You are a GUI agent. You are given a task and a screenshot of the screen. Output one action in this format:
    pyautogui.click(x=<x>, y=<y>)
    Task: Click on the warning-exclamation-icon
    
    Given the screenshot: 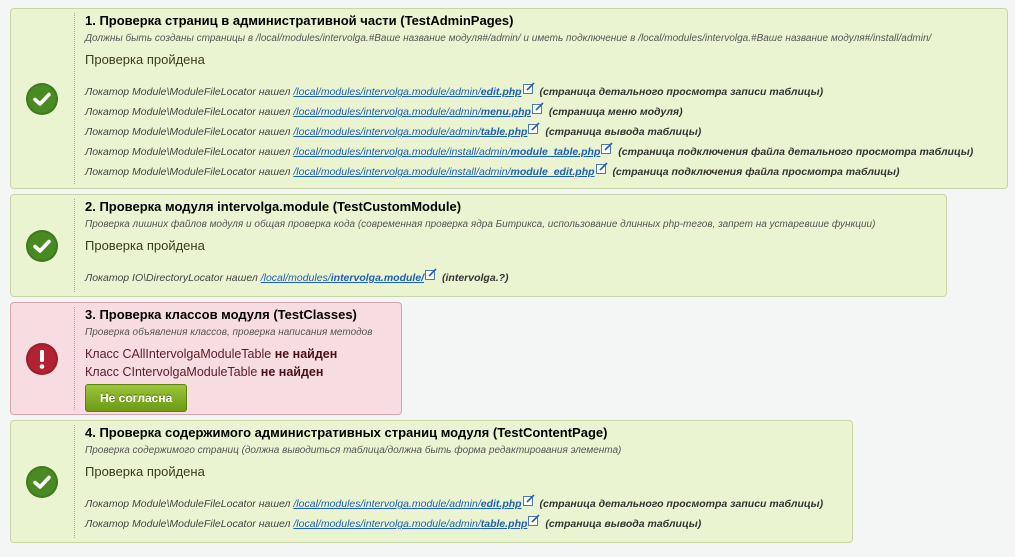 What is the action you would take?
    pyautogui.click(x=42, y=359)
    